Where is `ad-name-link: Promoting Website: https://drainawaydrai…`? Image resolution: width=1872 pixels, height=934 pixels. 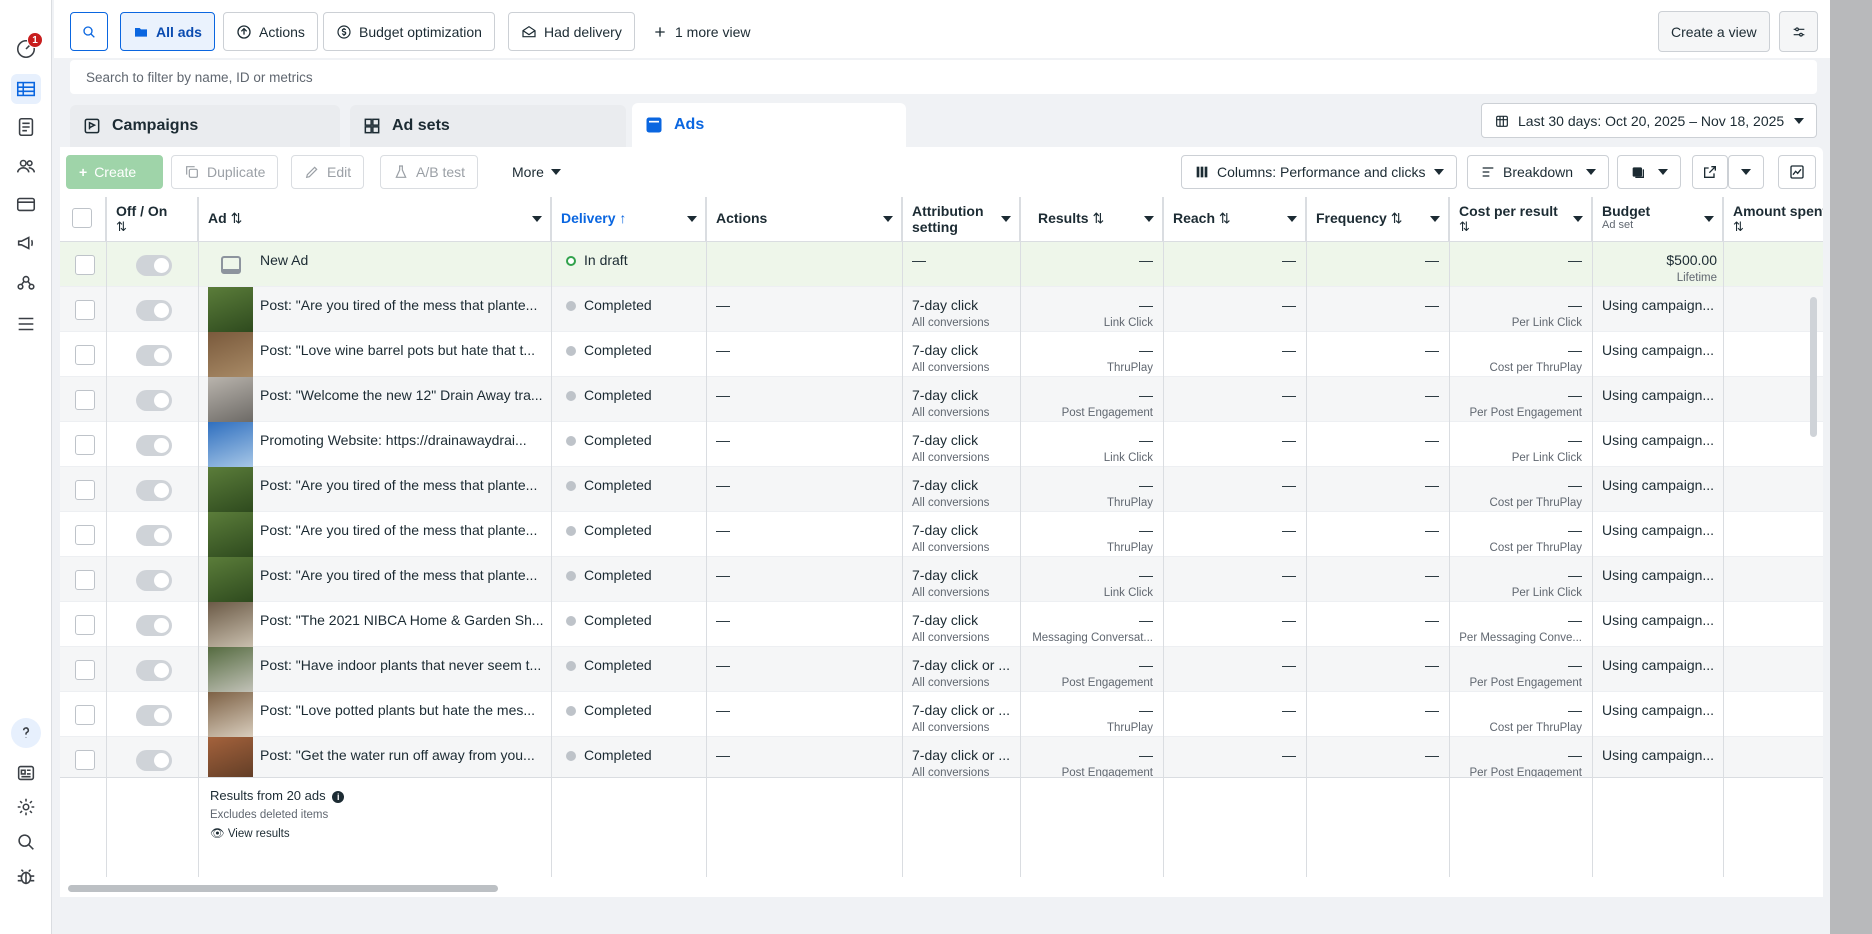 ad-name-link: Promoting Website: https://drainawaydrai… is located at coordinates (402, 444).